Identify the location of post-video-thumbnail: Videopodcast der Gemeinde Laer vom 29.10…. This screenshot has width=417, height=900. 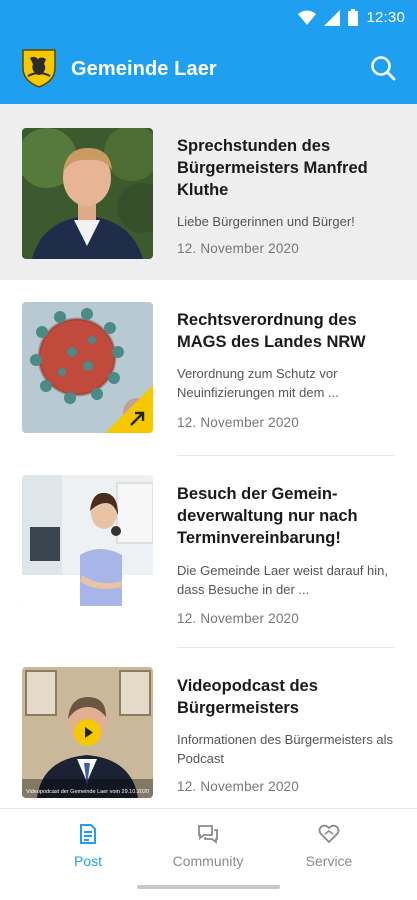
(87, 732).